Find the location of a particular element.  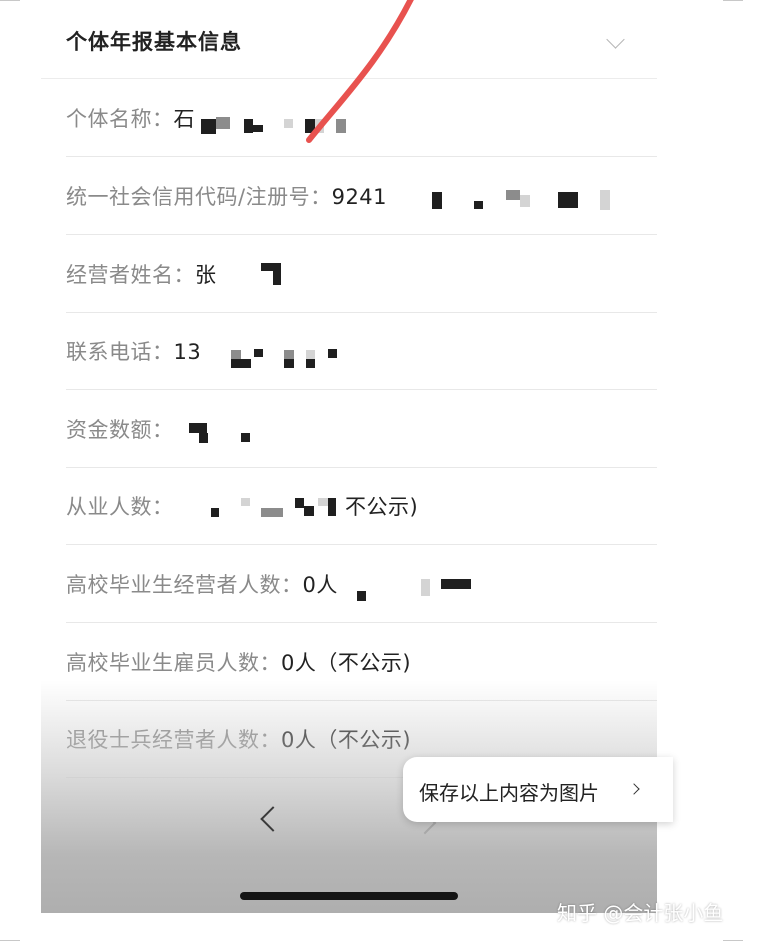

row-value: 0人 is located at coordinates (320, 585).